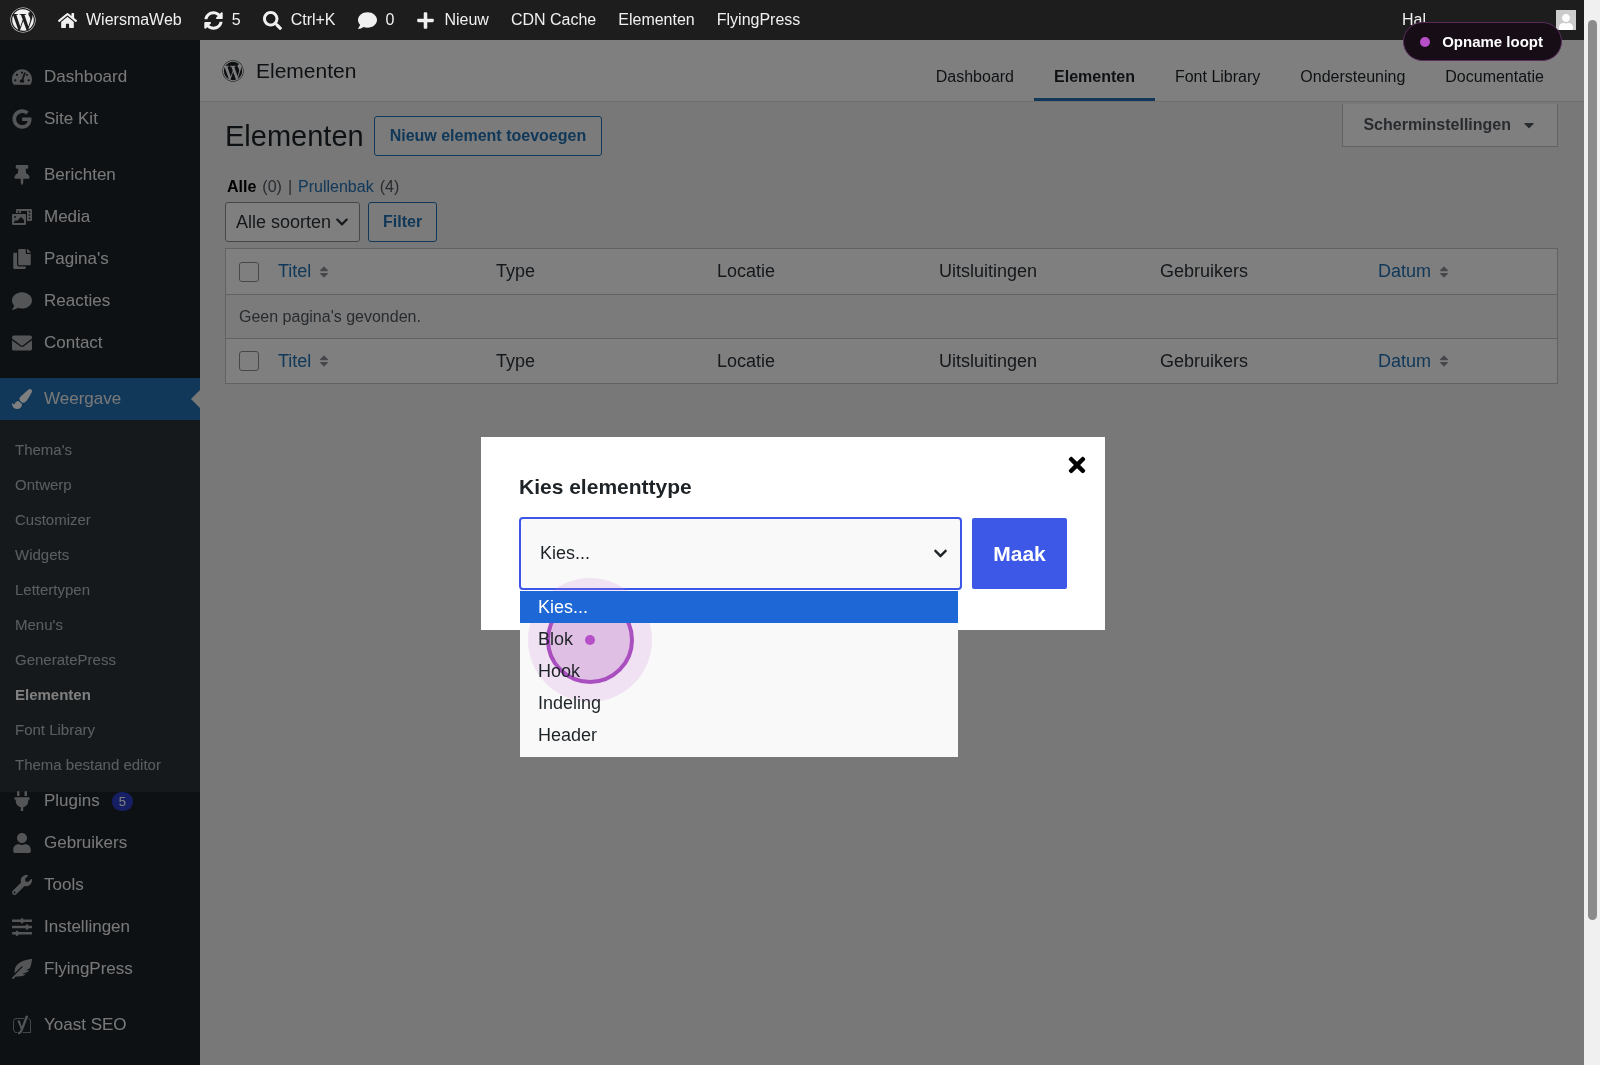  I want to click on view-count: (4), so click(389, 187).